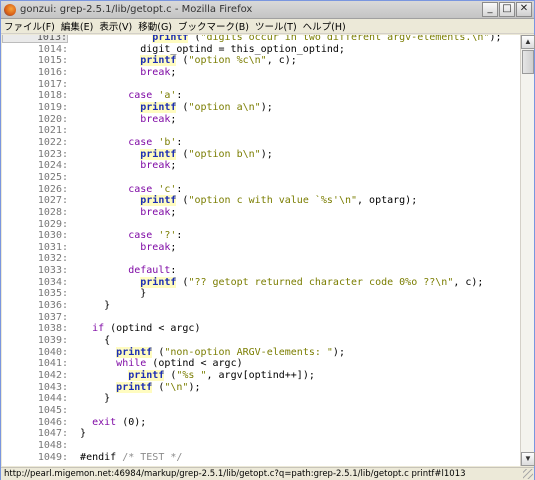 The height and width of the screenshot is (480, 535). What do you see at coordinates (35, 120) in the screenshot?
I see `line-number: 1020:` at bounding box center [35, 120].